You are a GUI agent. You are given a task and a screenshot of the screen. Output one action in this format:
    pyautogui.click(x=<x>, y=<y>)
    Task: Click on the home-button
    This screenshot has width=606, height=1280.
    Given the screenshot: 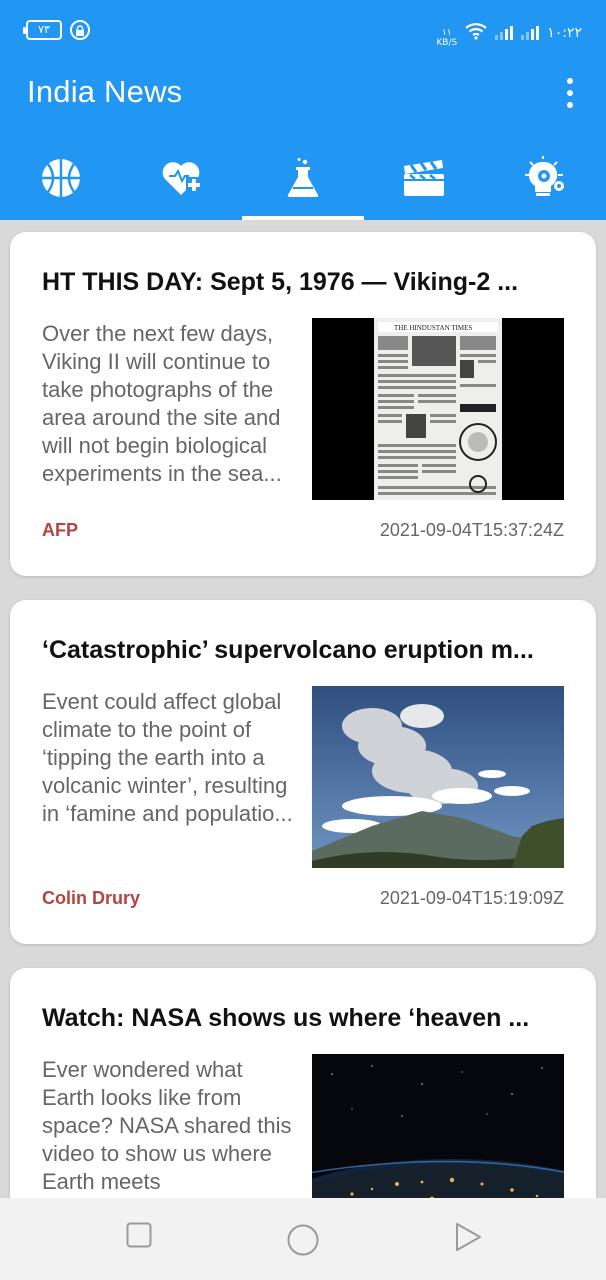 What is the action you would take?
    pyautogui.click(x=303, y=1242)
    